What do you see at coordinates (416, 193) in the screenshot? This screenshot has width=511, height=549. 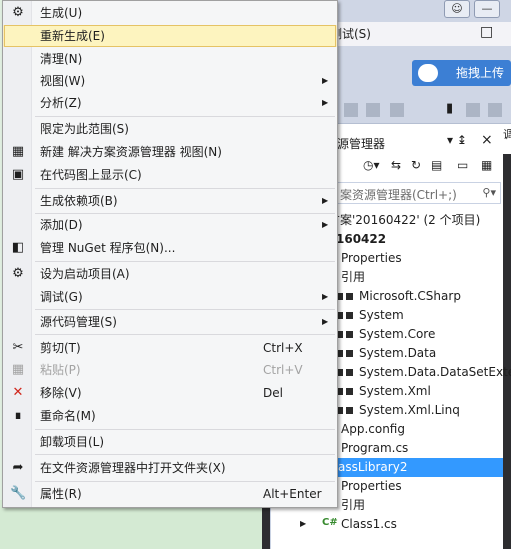 I see `solution-explorer-search-input: 案资源管理器(Ctrl+;) ⚲▾` at bounding box center [416, 193].